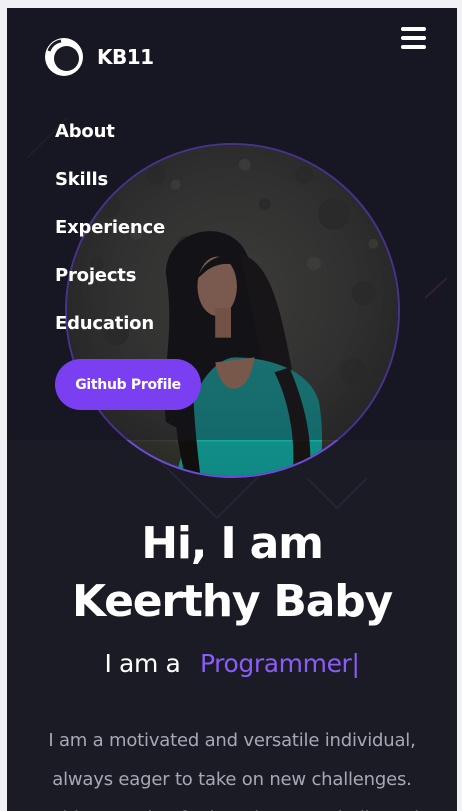 The image size is (462, 811). What do you see at coordinates (85, 131) in the screenshot?
I see `nav-item-about: About` at bounding box center [85, 131].